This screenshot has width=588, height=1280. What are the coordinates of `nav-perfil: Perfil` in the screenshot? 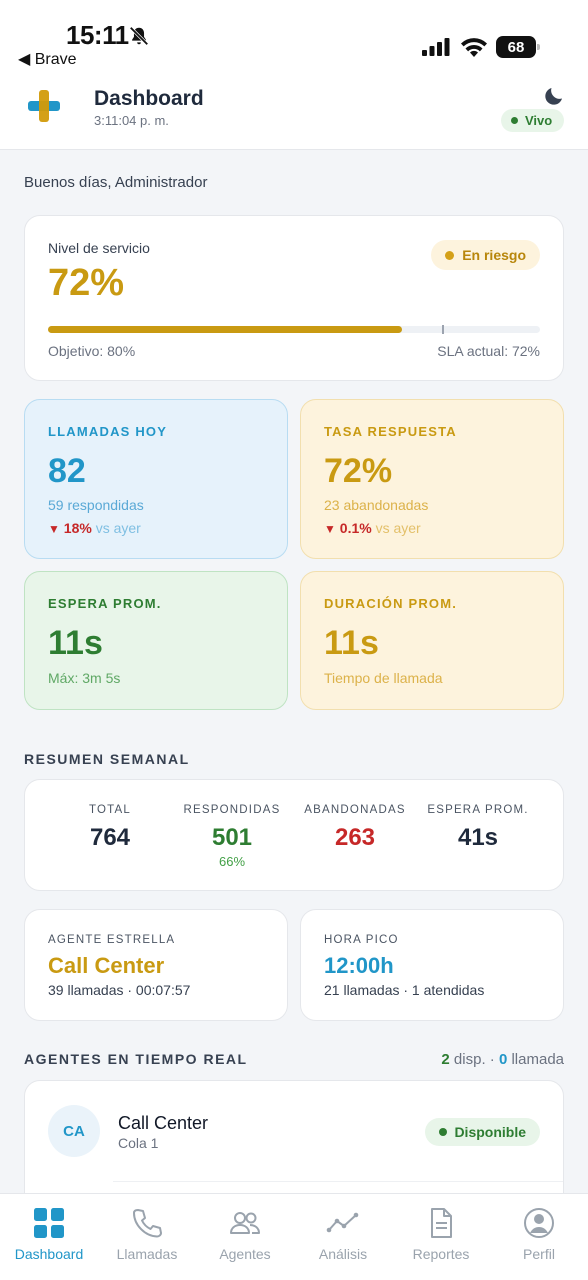 It's located at (539, 1234).